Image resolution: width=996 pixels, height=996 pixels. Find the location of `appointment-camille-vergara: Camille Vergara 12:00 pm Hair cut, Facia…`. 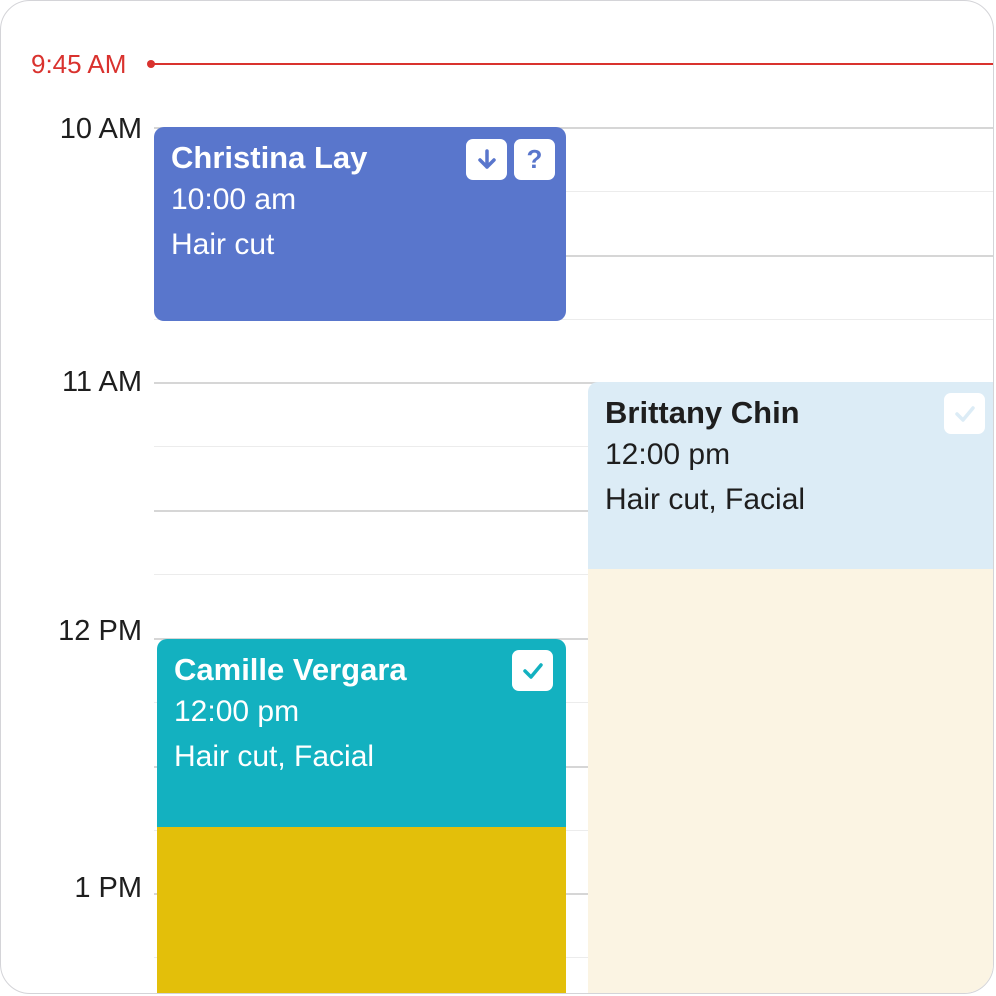

appointment-camille-vergara: Camille Vergara 12:00 pm Hair cut, Facia… is located at coordinates (361, 733).